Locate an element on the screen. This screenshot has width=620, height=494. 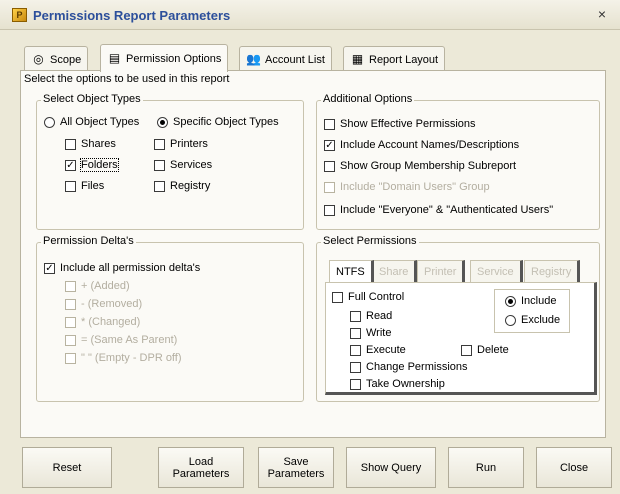
all-object-types-radio-button is located at coordinates (49, 122).